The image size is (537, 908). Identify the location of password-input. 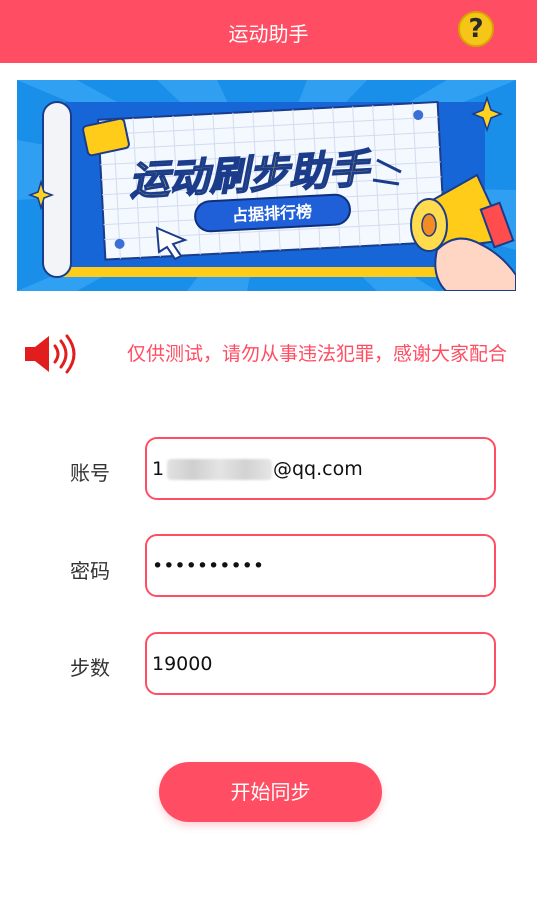
(317, 565).